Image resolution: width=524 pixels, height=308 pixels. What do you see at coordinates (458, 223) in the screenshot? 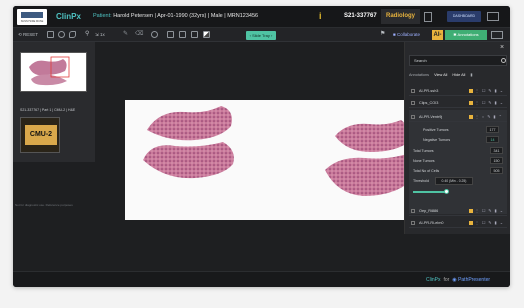
I see `annotation-row: AI-PR-Ri-elm0 ⋮ ☐ ✎ ▮ ⌄` at bounding box center [458, 223].